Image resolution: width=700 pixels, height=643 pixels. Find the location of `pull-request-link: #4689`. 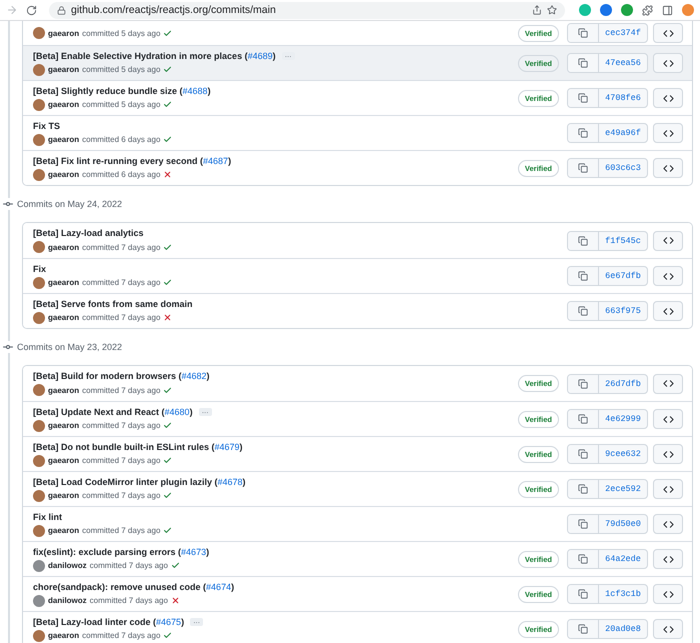

pull-request-link: #4689 is located at coordinates (260, 55).